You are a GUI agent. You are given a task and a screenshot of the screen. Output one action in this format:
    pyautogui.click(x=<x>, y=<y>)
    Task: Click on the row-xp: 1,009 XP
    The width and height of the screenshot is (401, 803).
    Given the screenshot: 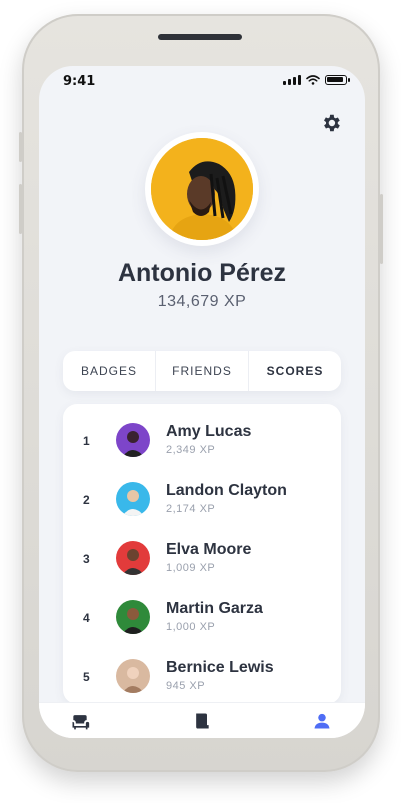 What is the action you would take?
    pyautogui.click(x=191, y=568)
    